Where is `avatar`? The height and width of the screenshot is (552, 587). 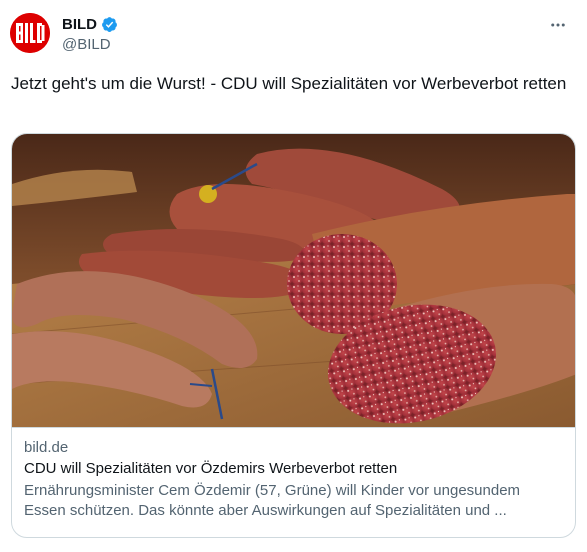 avatar is located at coordinates (30, 33).